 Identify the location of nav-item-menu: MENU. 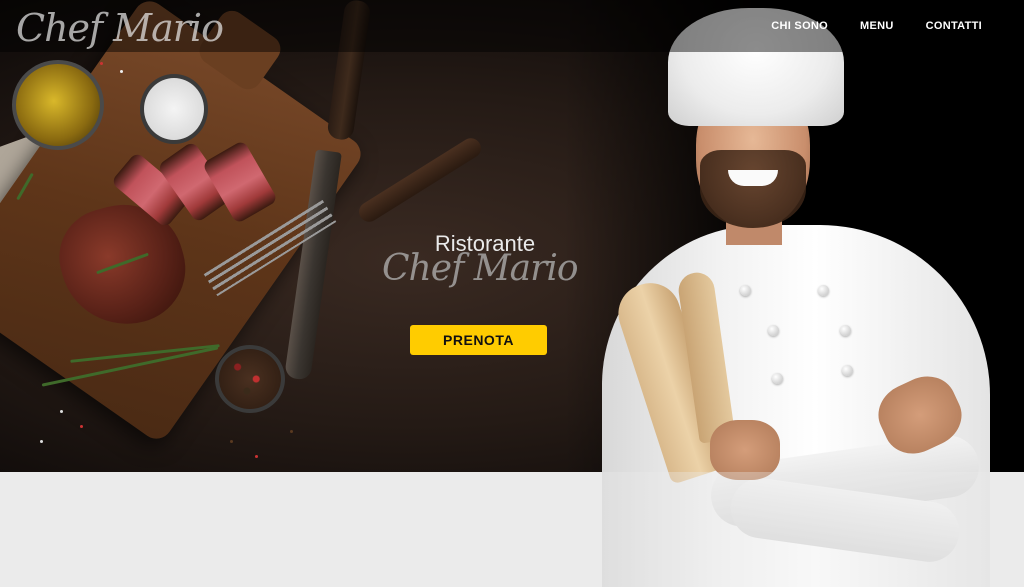
(877, 26).